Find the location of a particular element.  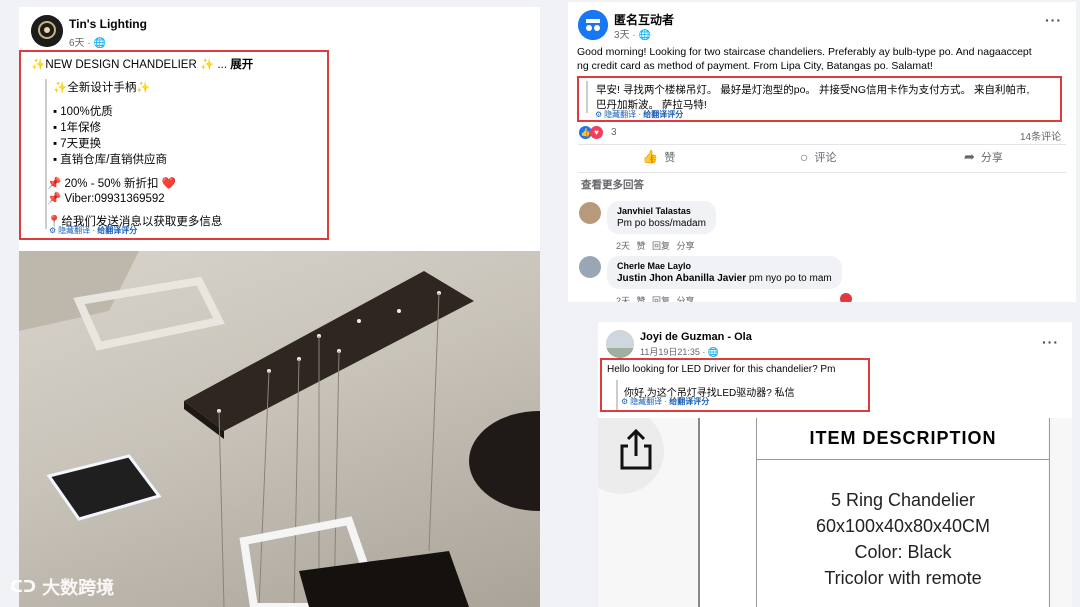

post-time: 3天 · 🌐 is located at coordinates (632, 33).